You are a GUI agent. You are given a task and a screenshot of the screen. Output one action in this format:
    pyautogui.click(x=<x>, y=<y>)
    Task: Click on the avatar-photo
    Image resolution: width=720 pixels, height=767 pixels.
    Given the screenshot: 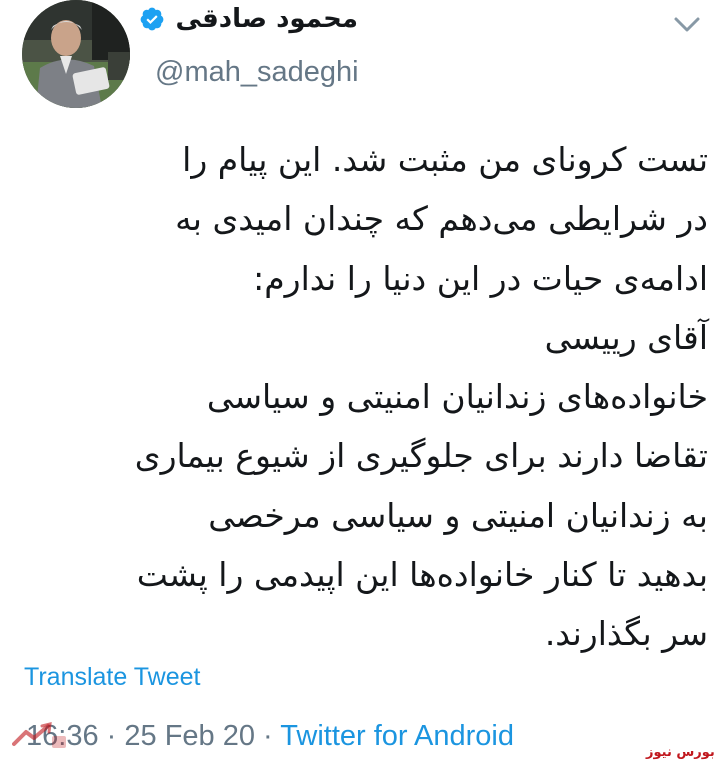 What is the action you would take?
    pyautogui.click(x=76, y=54)
    